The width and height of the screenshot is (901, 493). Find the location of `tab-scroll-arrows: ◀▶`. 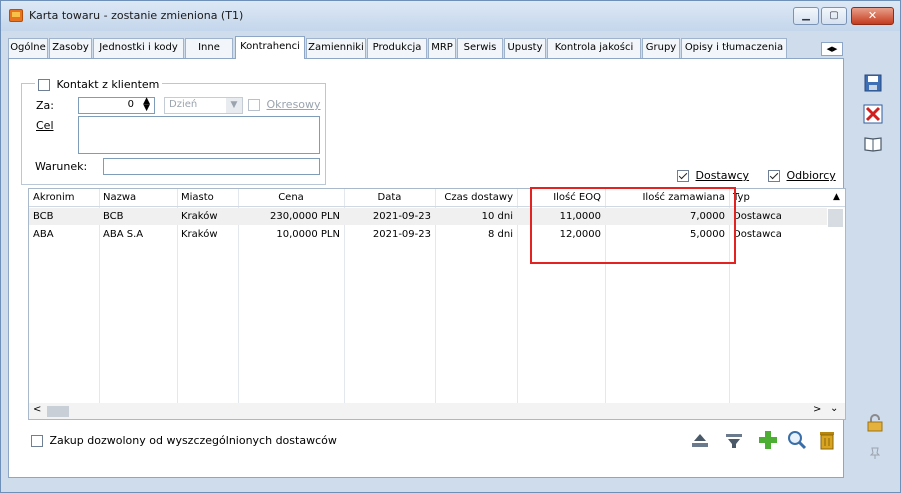

tab-scroll-arrows: ◀▶ is located at coordinates (832, 49).